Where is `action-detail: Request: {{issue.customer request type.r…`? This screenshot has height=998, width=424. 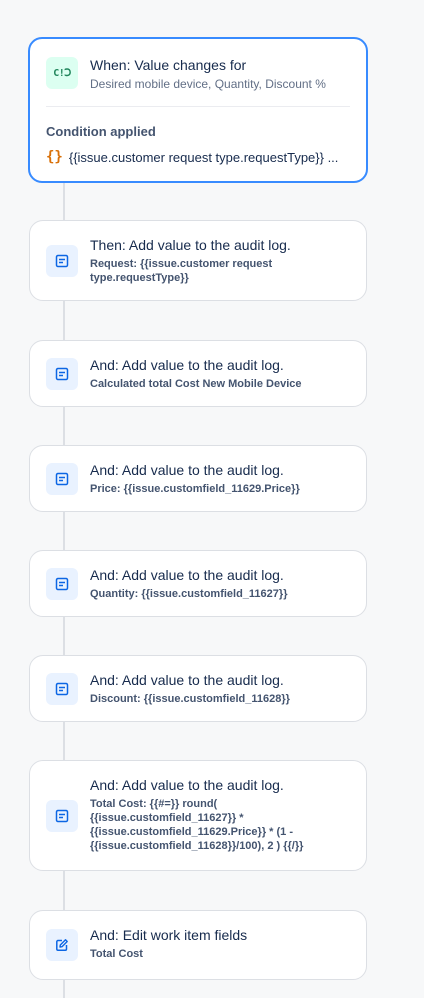
action-detail: Request: {{issue.customer request type.r… is located at coordinates (181, 271).